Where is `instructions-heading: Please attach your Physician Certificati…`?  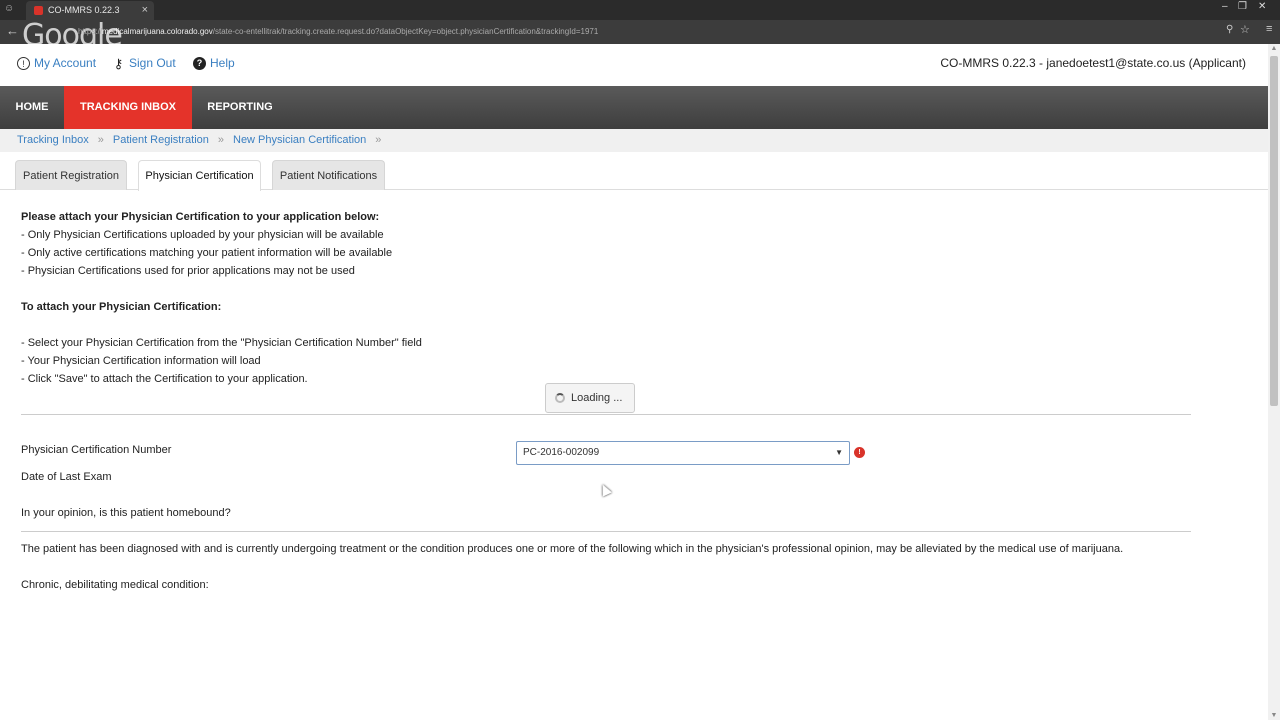 instructions-heading: Please attach your Physician Certificati… is located at coordinates (200, 217).